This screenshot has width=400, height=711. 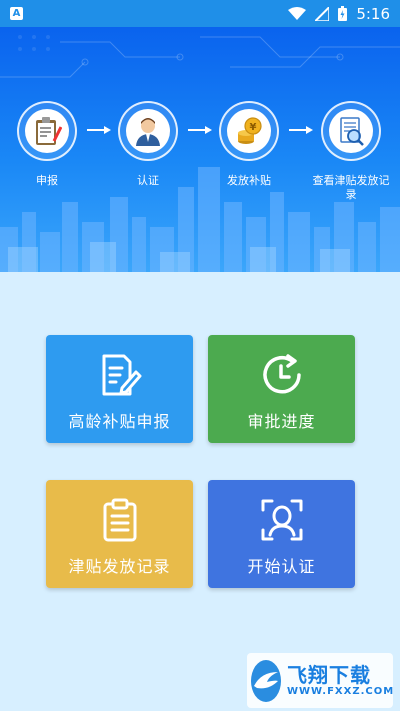 What do you see at coordinates (297, 13) in the screenshot?
I see `wifi-icon` at bounding box center [297, 13].